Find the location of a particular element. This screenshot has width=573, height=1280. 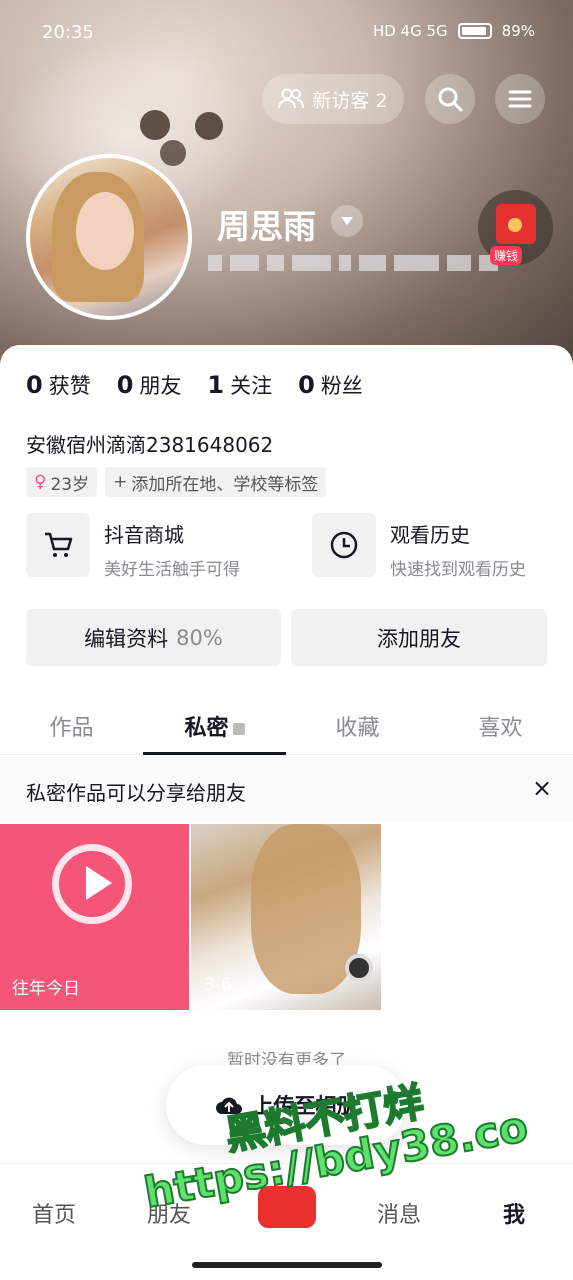

search-icon is located at coordinates (450, 99).